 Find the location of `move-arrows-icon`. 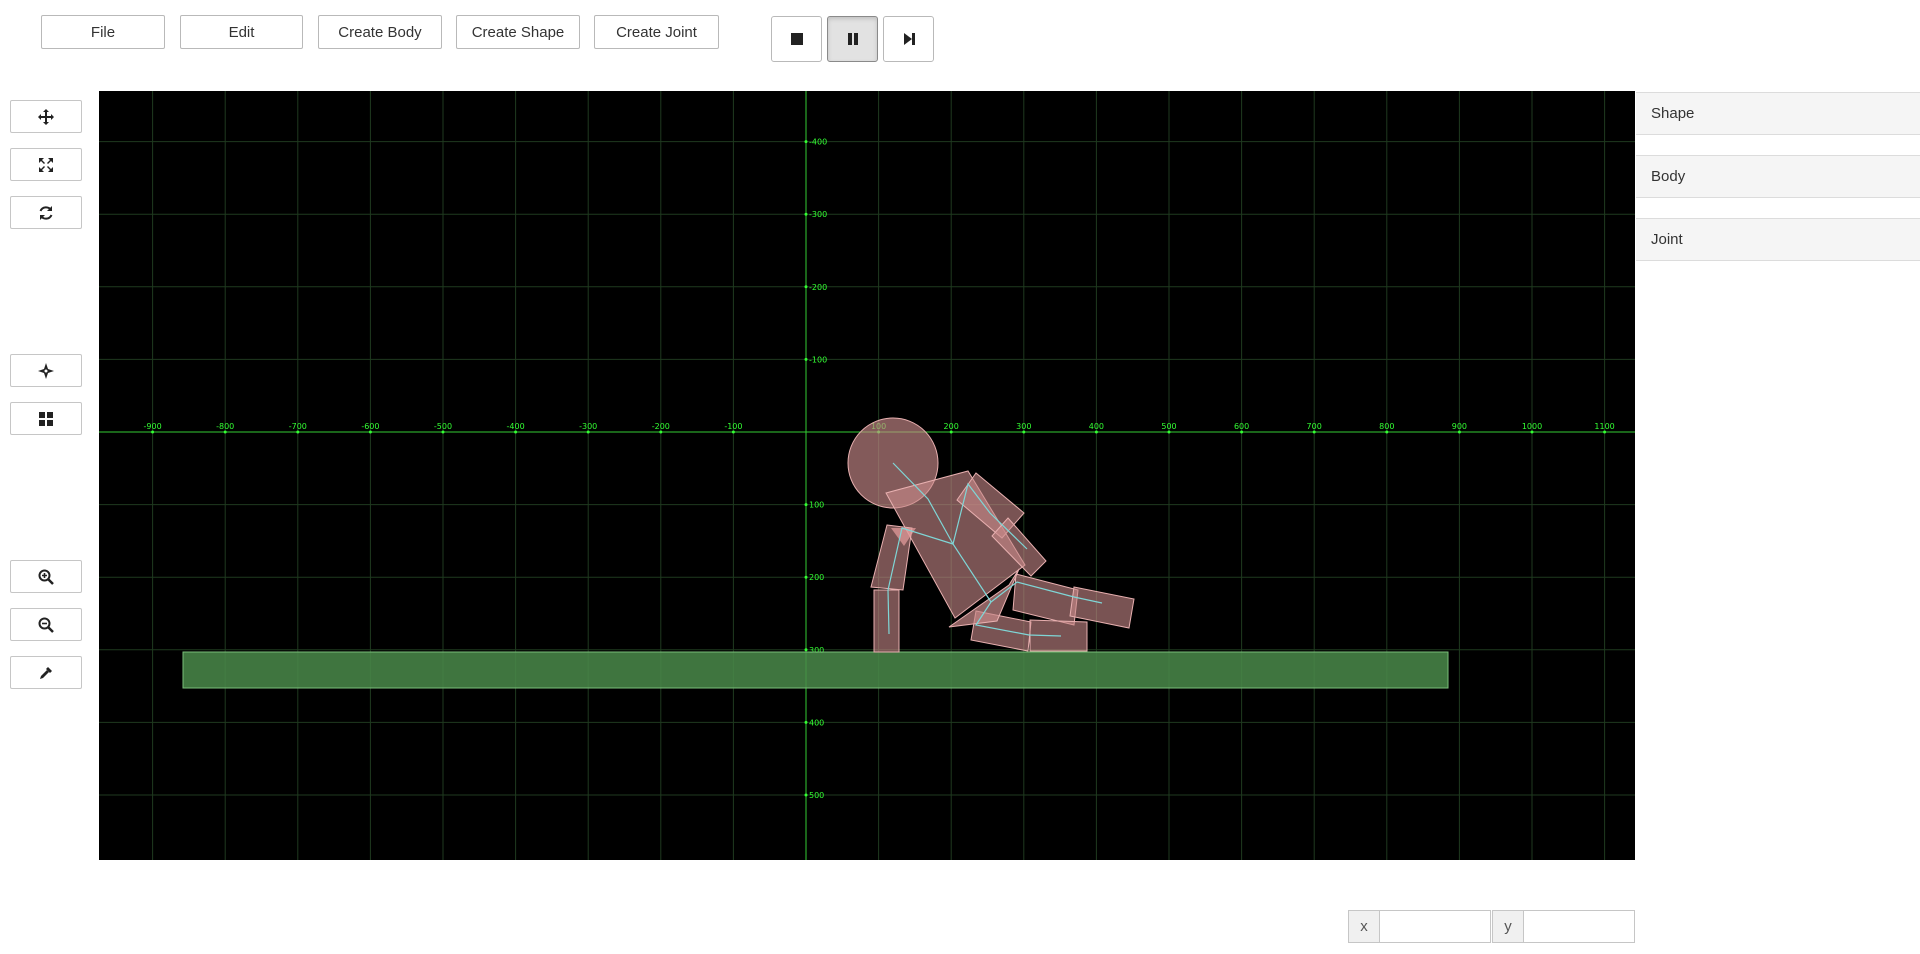

move-arrows-icon is located at coordinates (46, 116).